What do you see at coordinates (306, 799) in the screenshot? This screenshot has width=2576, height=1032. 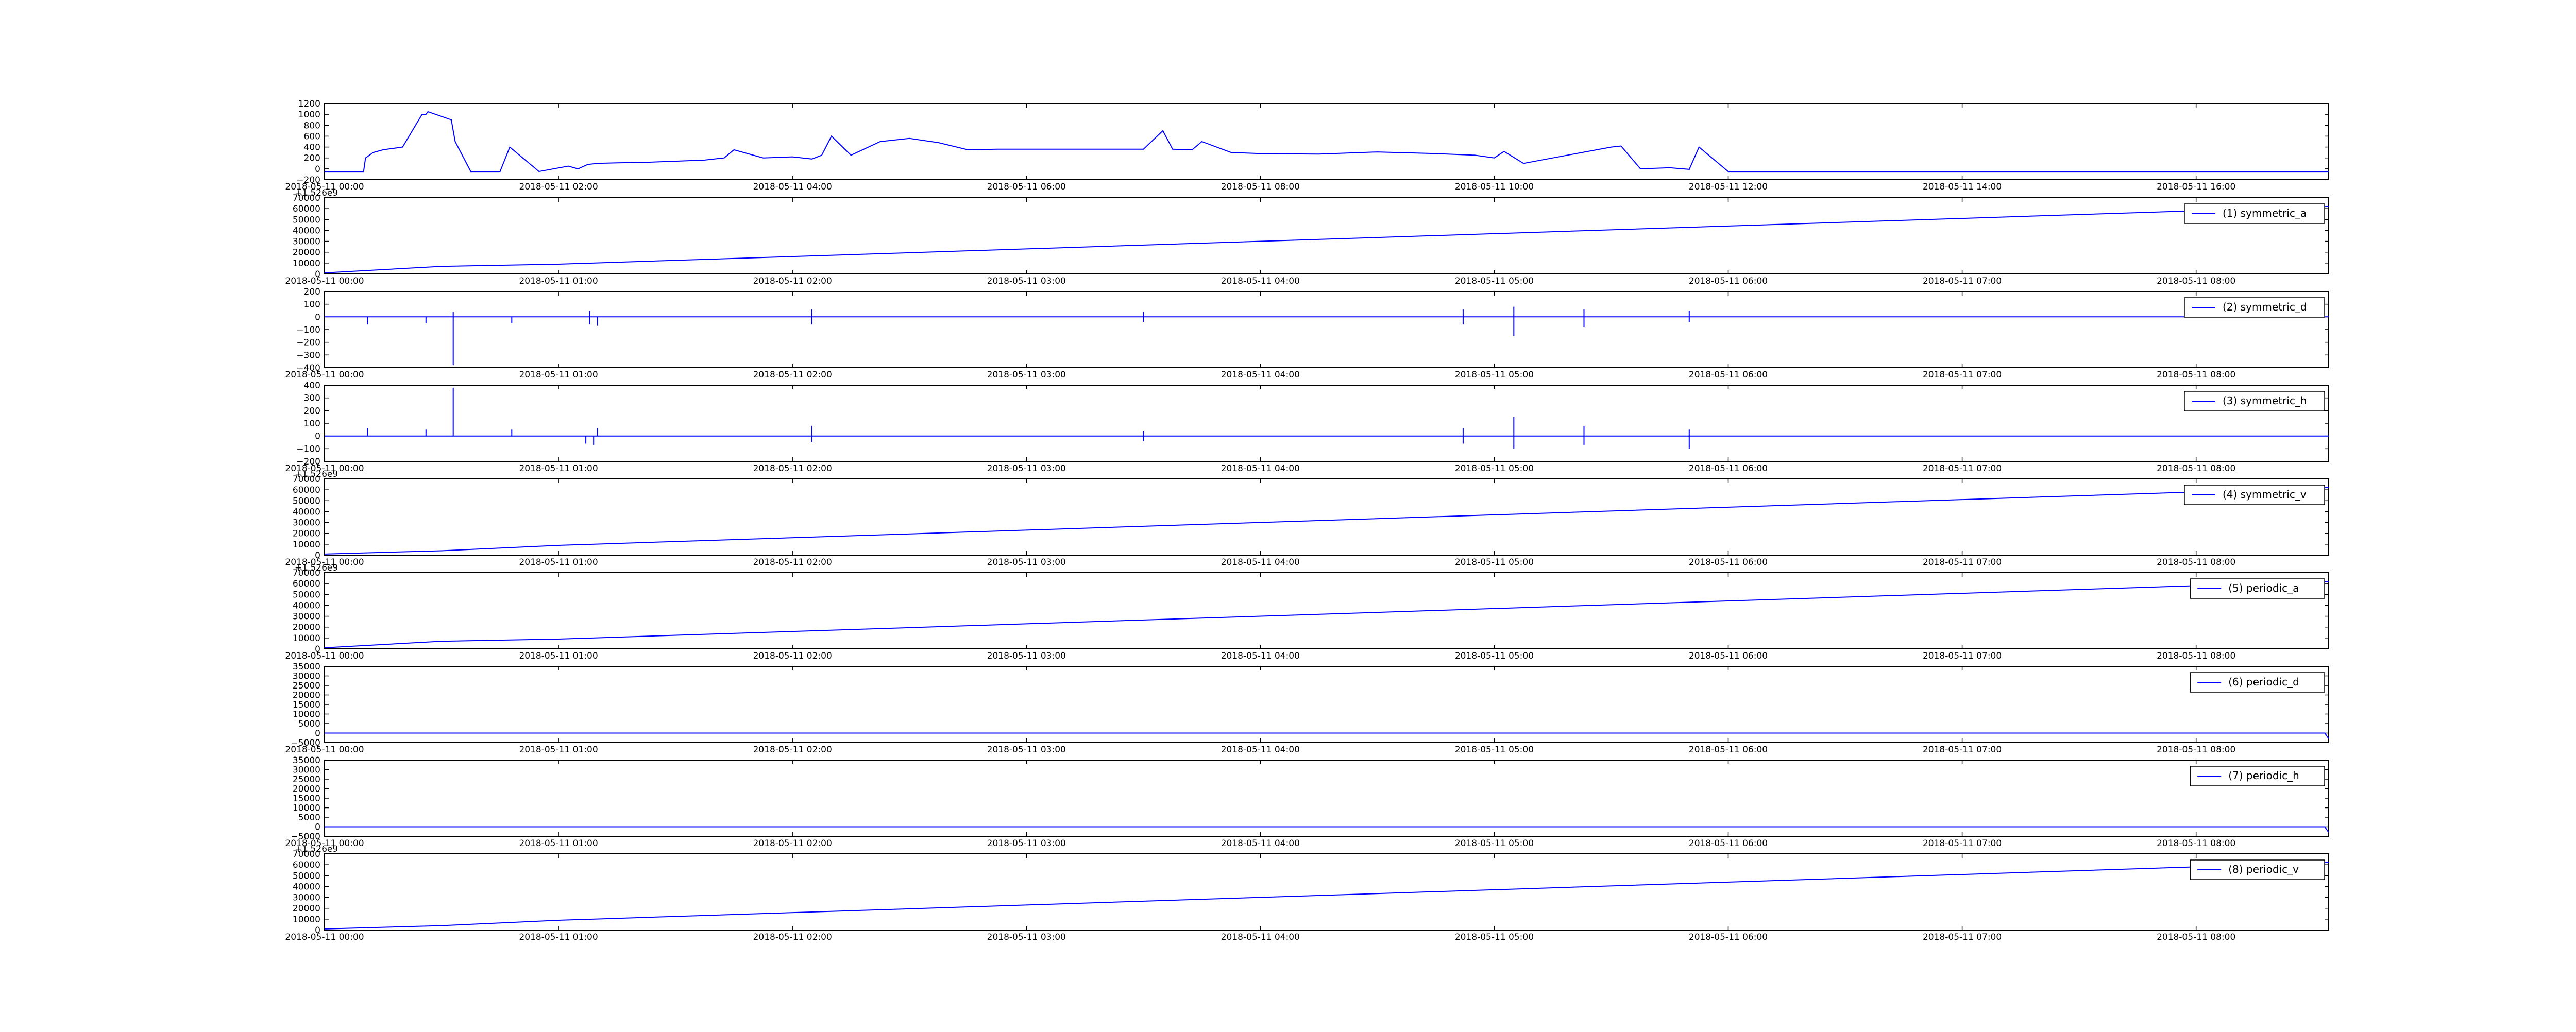 I see `y-tick-label: 15000` at bounding box center [306, 799].